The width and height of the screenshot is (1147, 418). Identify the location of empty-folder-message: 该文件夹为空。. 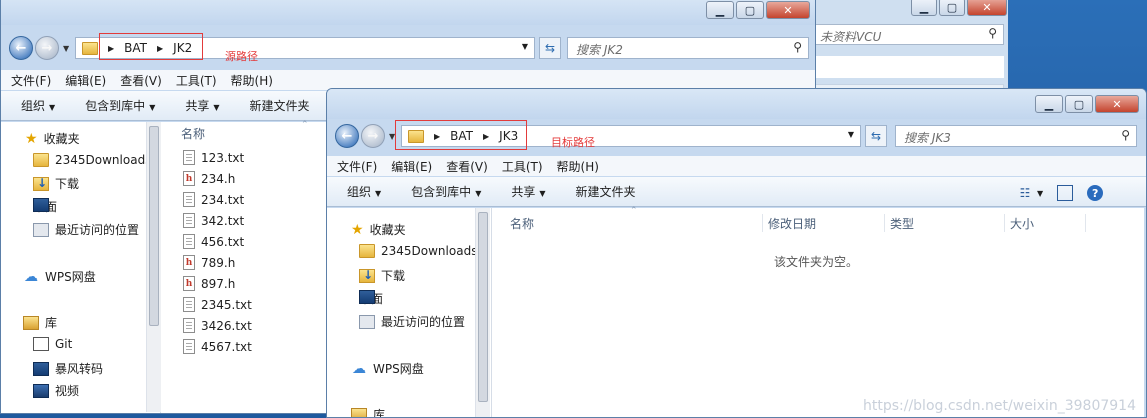
(816, 261).